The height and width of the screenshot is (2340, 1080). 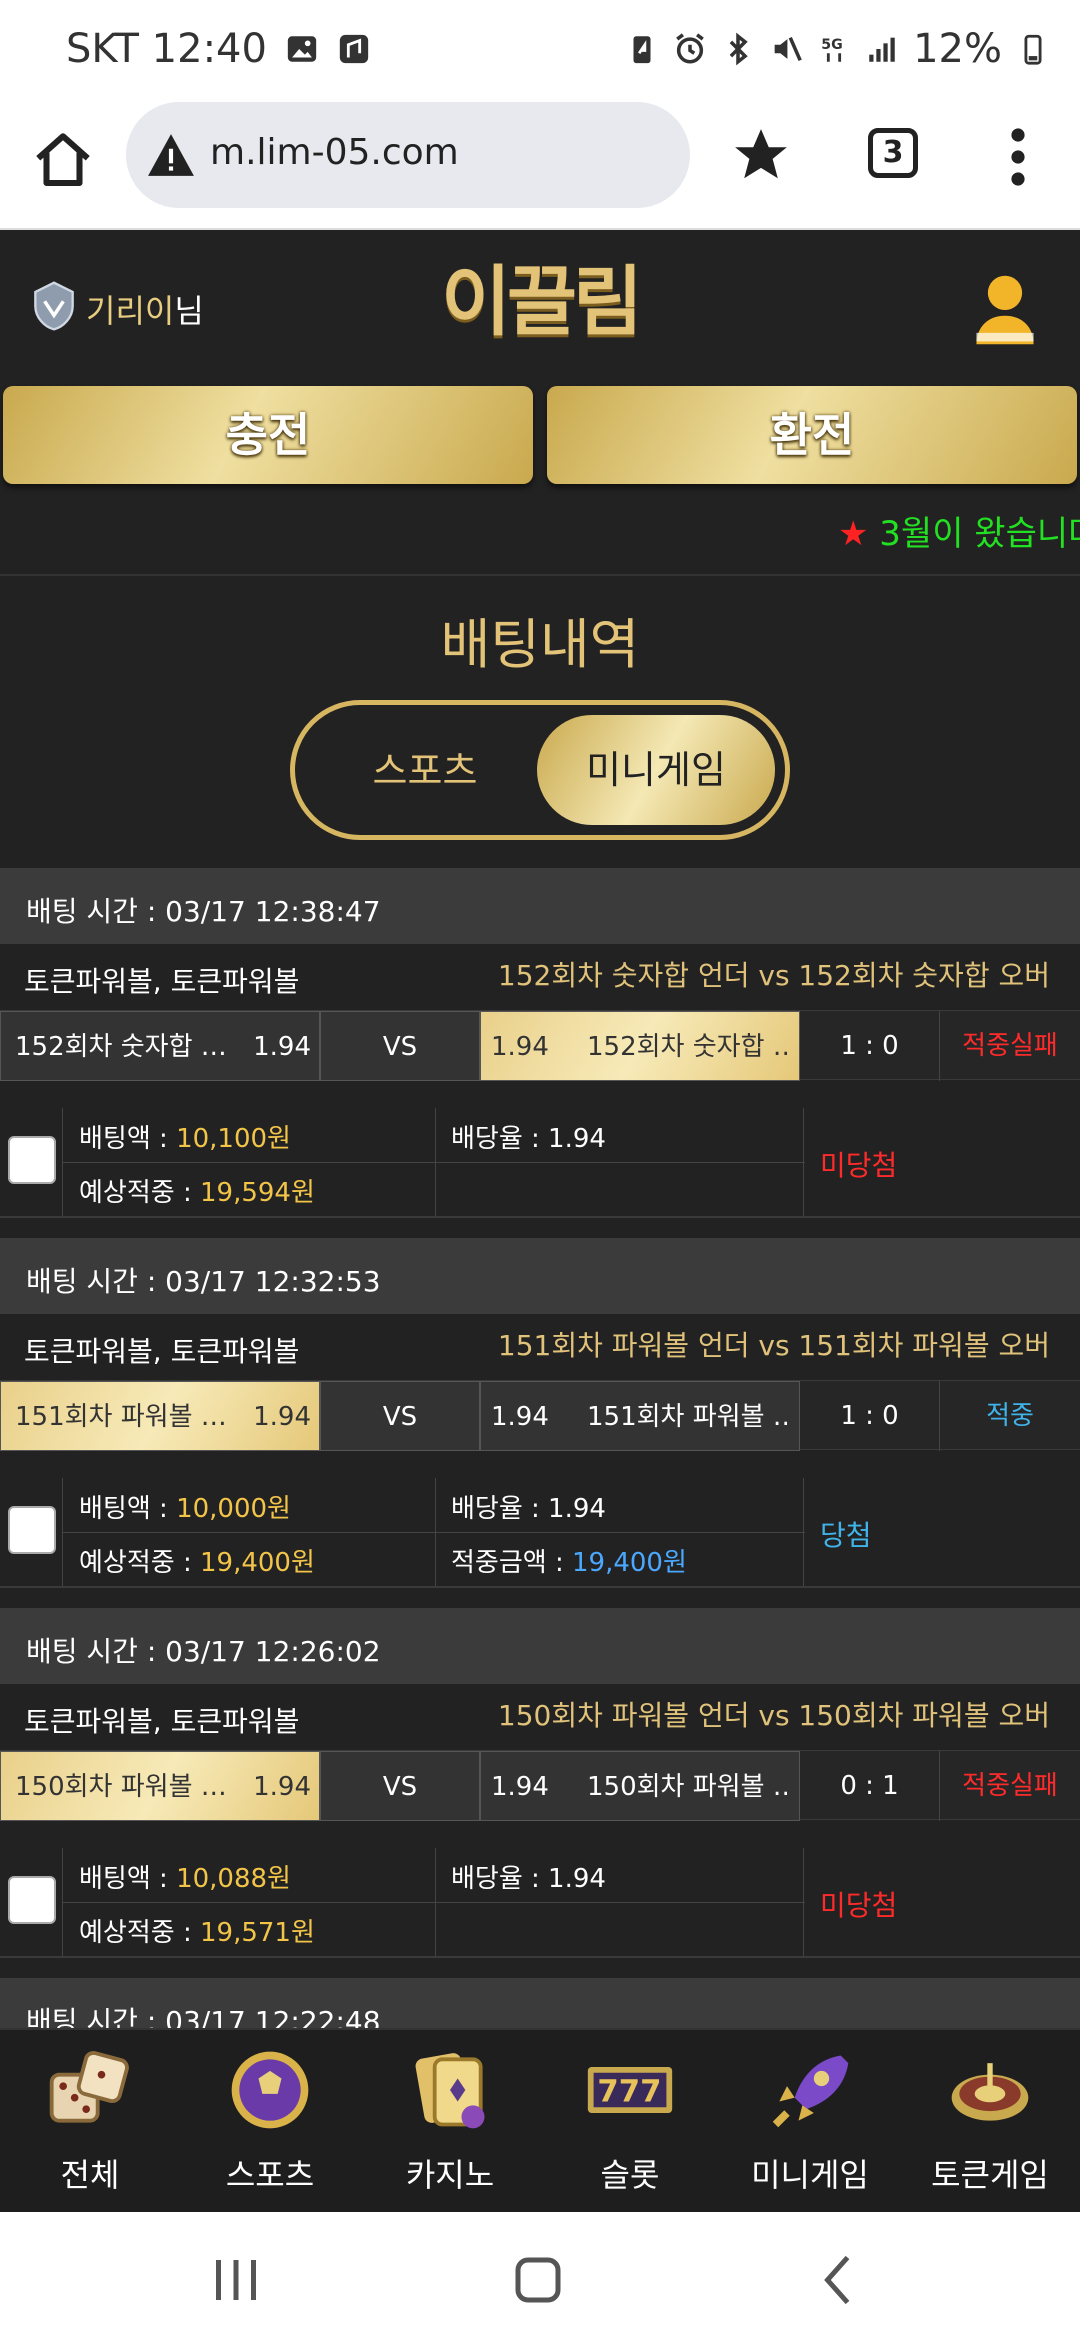 What do you see at coordinates (334, 152) in the screenshot?
I see `url-text: m.lim-05.com` at bounding box center [334, 152].